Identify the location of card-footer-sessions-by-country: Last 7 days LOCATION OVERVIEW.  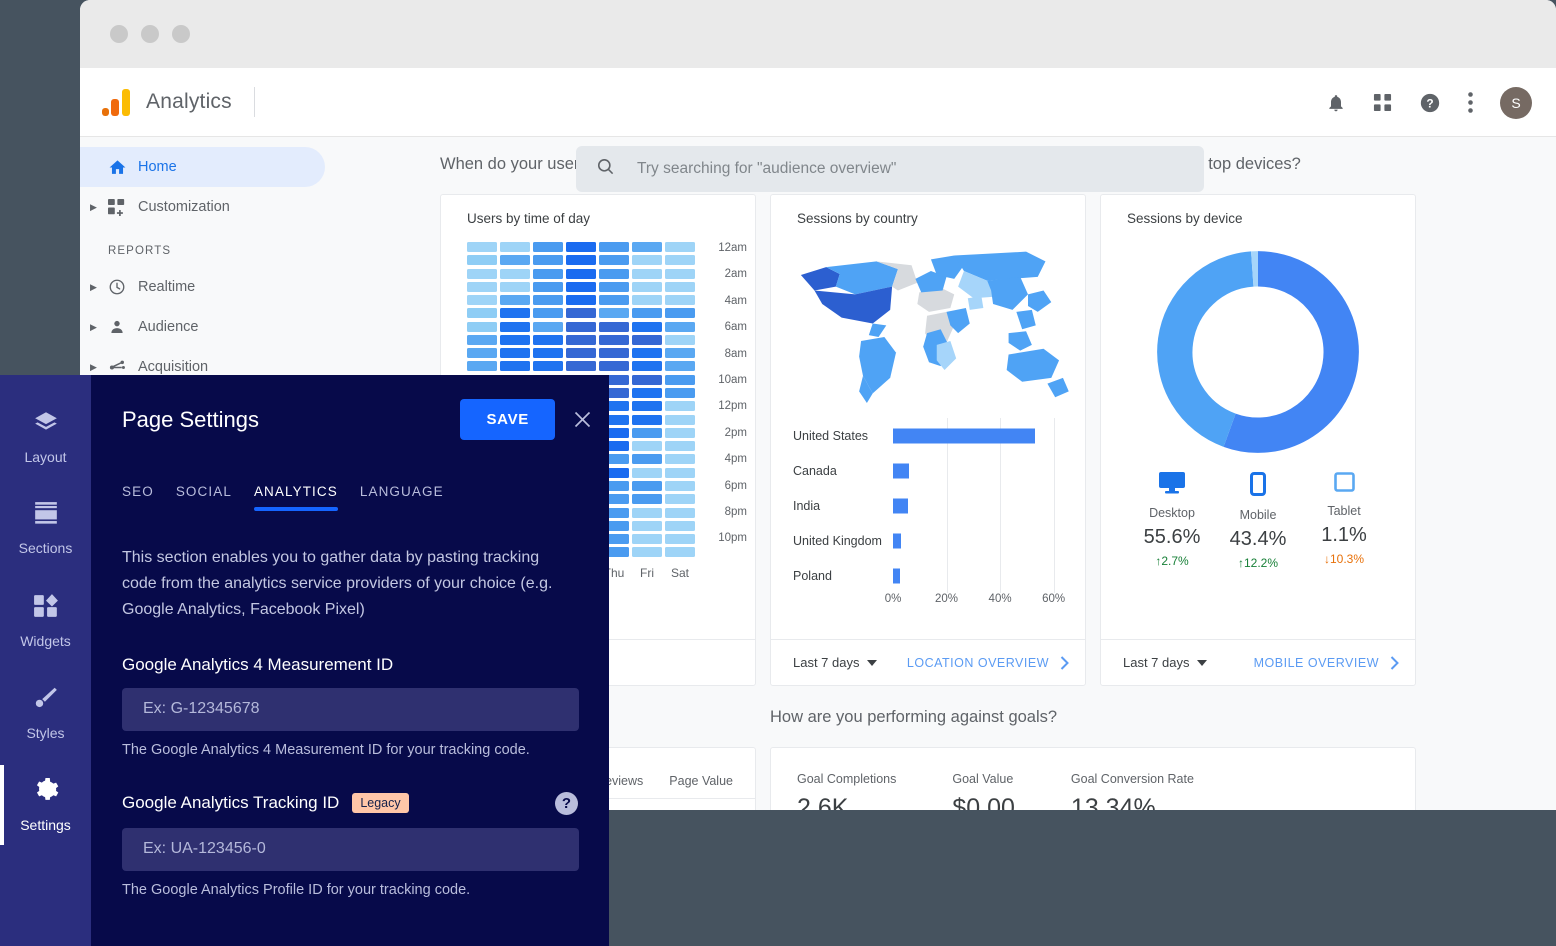
(928, 662).